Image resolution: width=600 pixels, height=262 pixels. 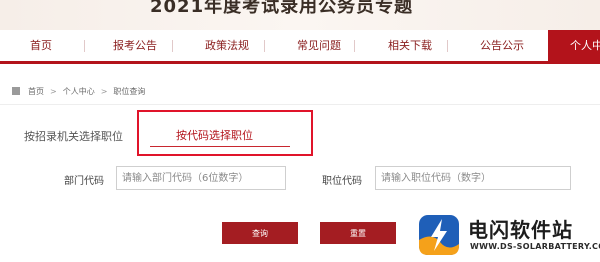 What do you see at coordinates (342, 181) in the screenshot?
I see `position-code-label: 职位代码` at bounding box center [342, 181].